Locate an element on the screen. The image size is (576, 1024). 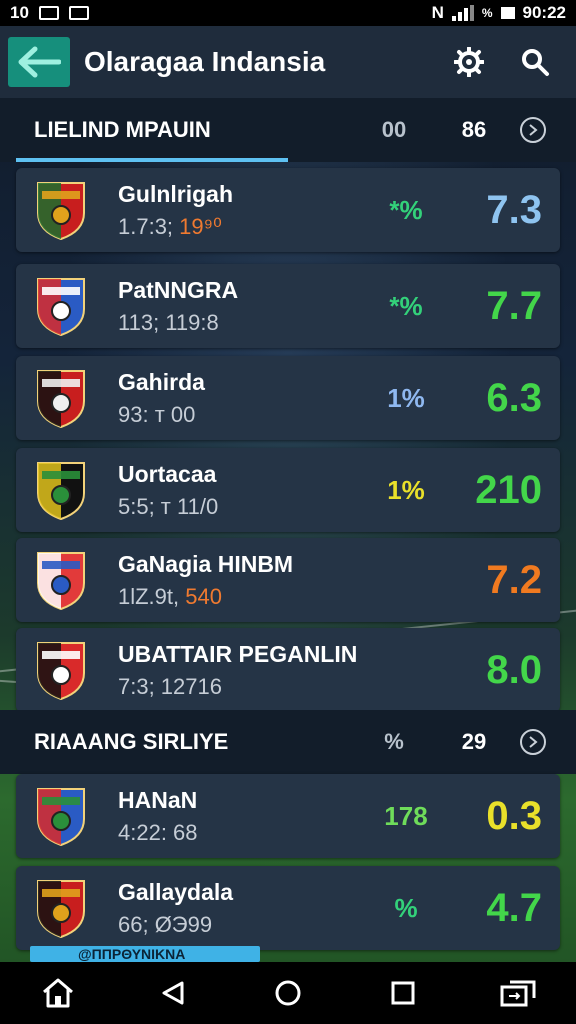
home-icon is located at coordinates (57, 993).